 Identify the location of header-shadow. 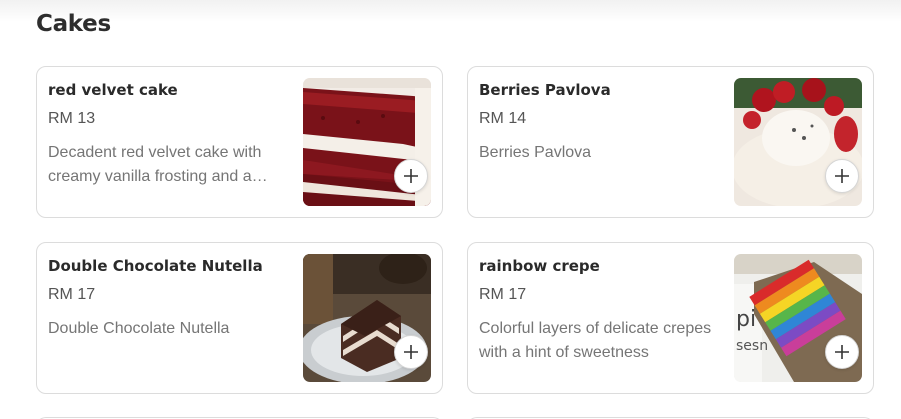
(450, 11).